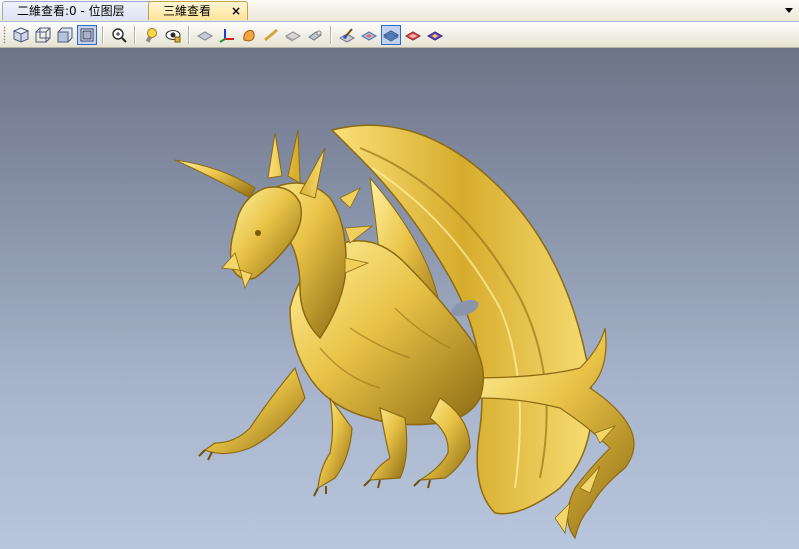 Image resolution: width=799 pixels, height=549 pixels. What do you see at coordinates (399, 11) in the screenshot?
I see `document-tab-bar: 二維查看:0 - 位图层 三維查看 ×` at bounding box center [399, 11].